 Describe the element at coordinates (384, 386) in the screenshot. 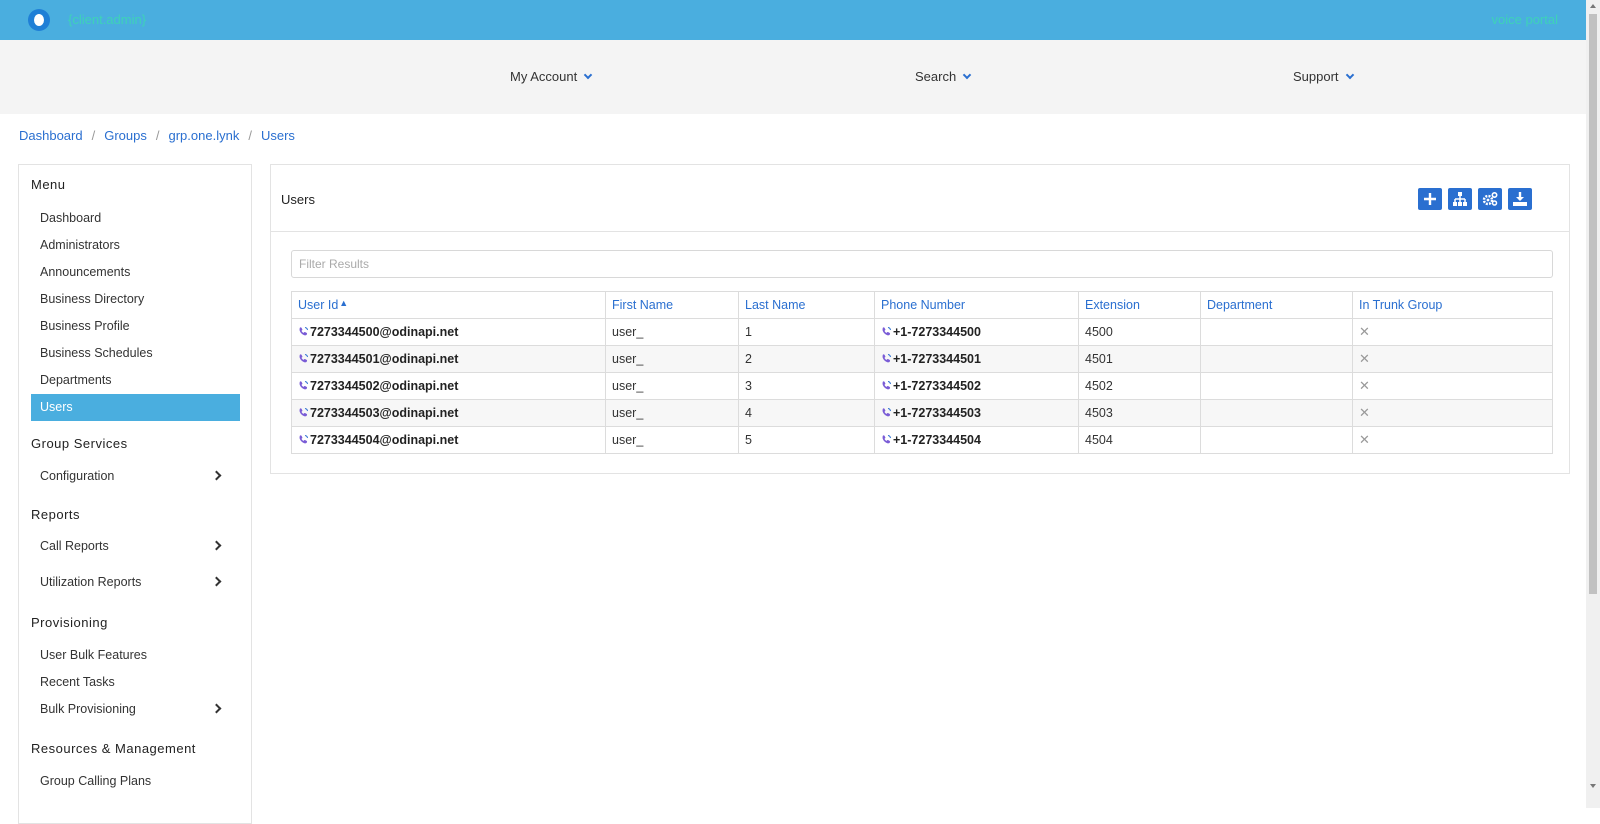

I see `user-id-text: 7273344502@odinapi.net` at that location.